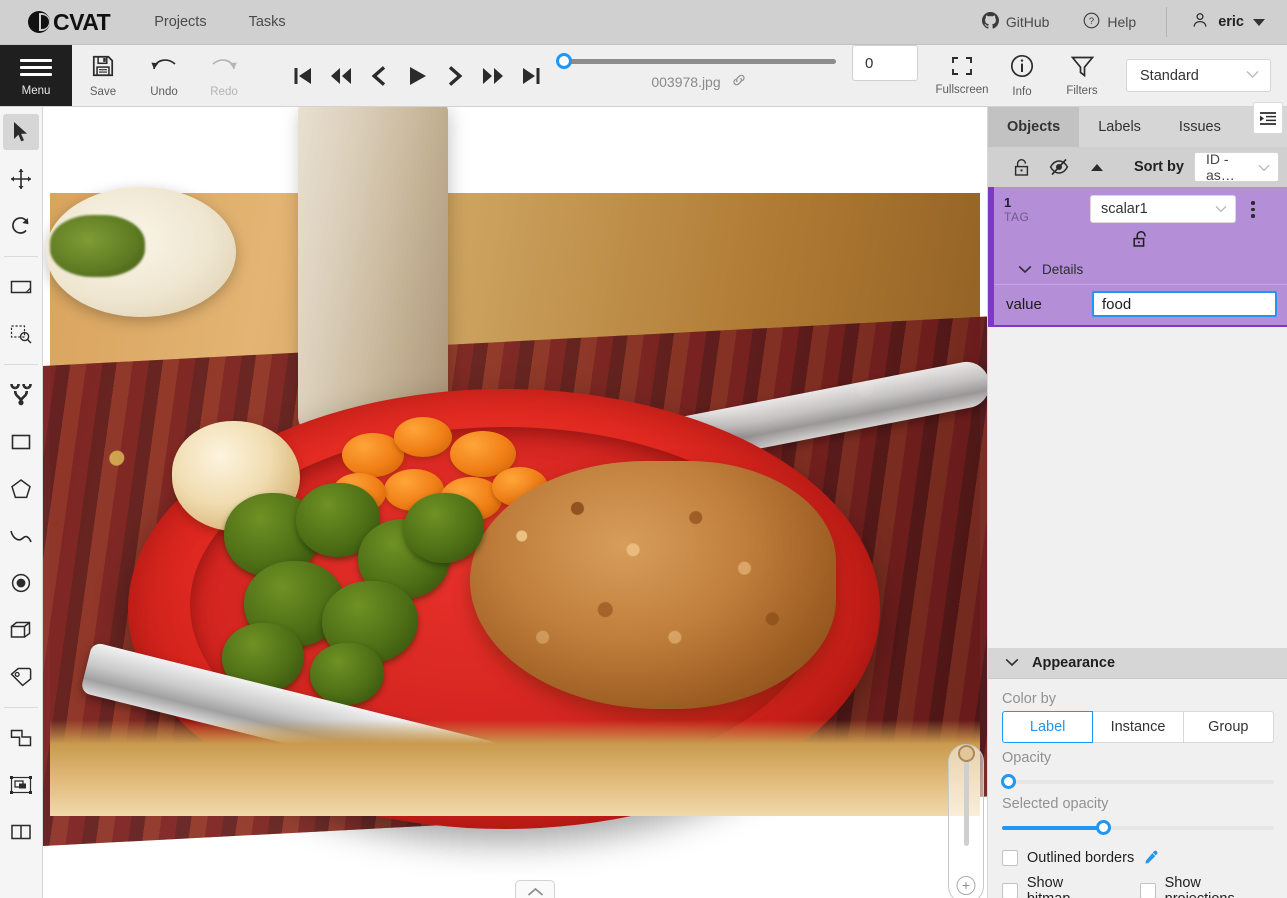 This screenshot has width=1287, height=898. I want to click on attribute-value-input: food, so click(1184, 304).